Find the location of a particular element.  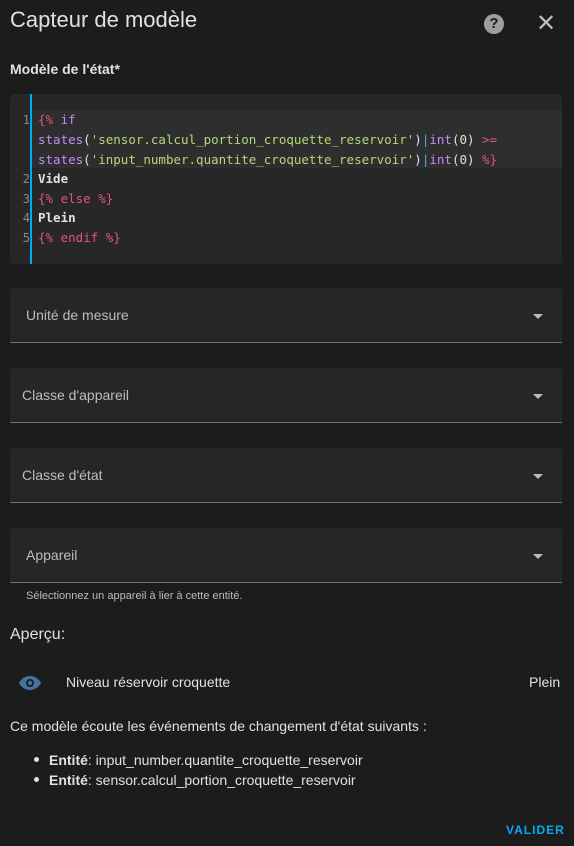

code-line-1: {% if is located at coordinates (57, 119).